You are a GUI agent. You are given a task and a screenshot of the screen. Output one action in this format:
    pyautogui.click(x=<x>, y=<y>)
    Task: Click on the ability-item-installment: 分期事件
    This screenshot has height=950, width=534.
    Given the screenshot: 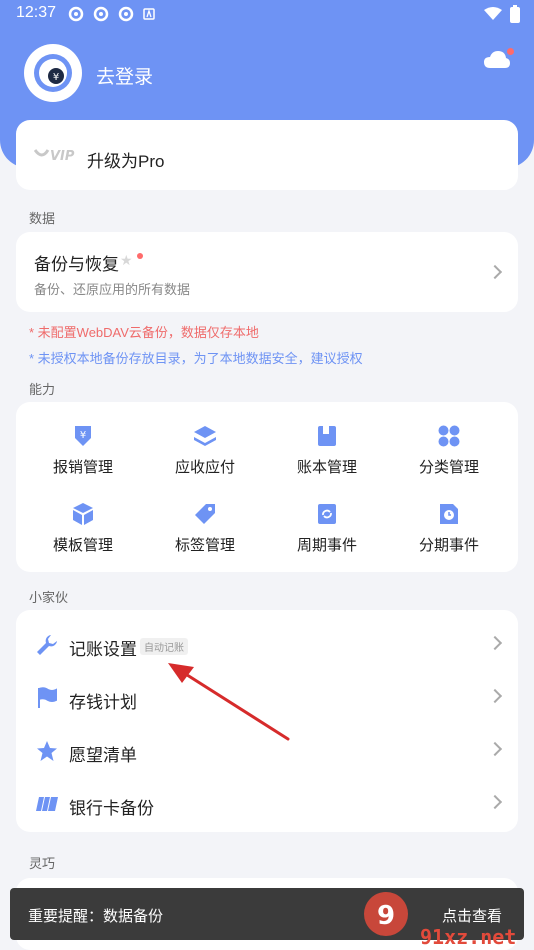 What is the action you would take?
    pyautogui.click(x=449, y=528)
    